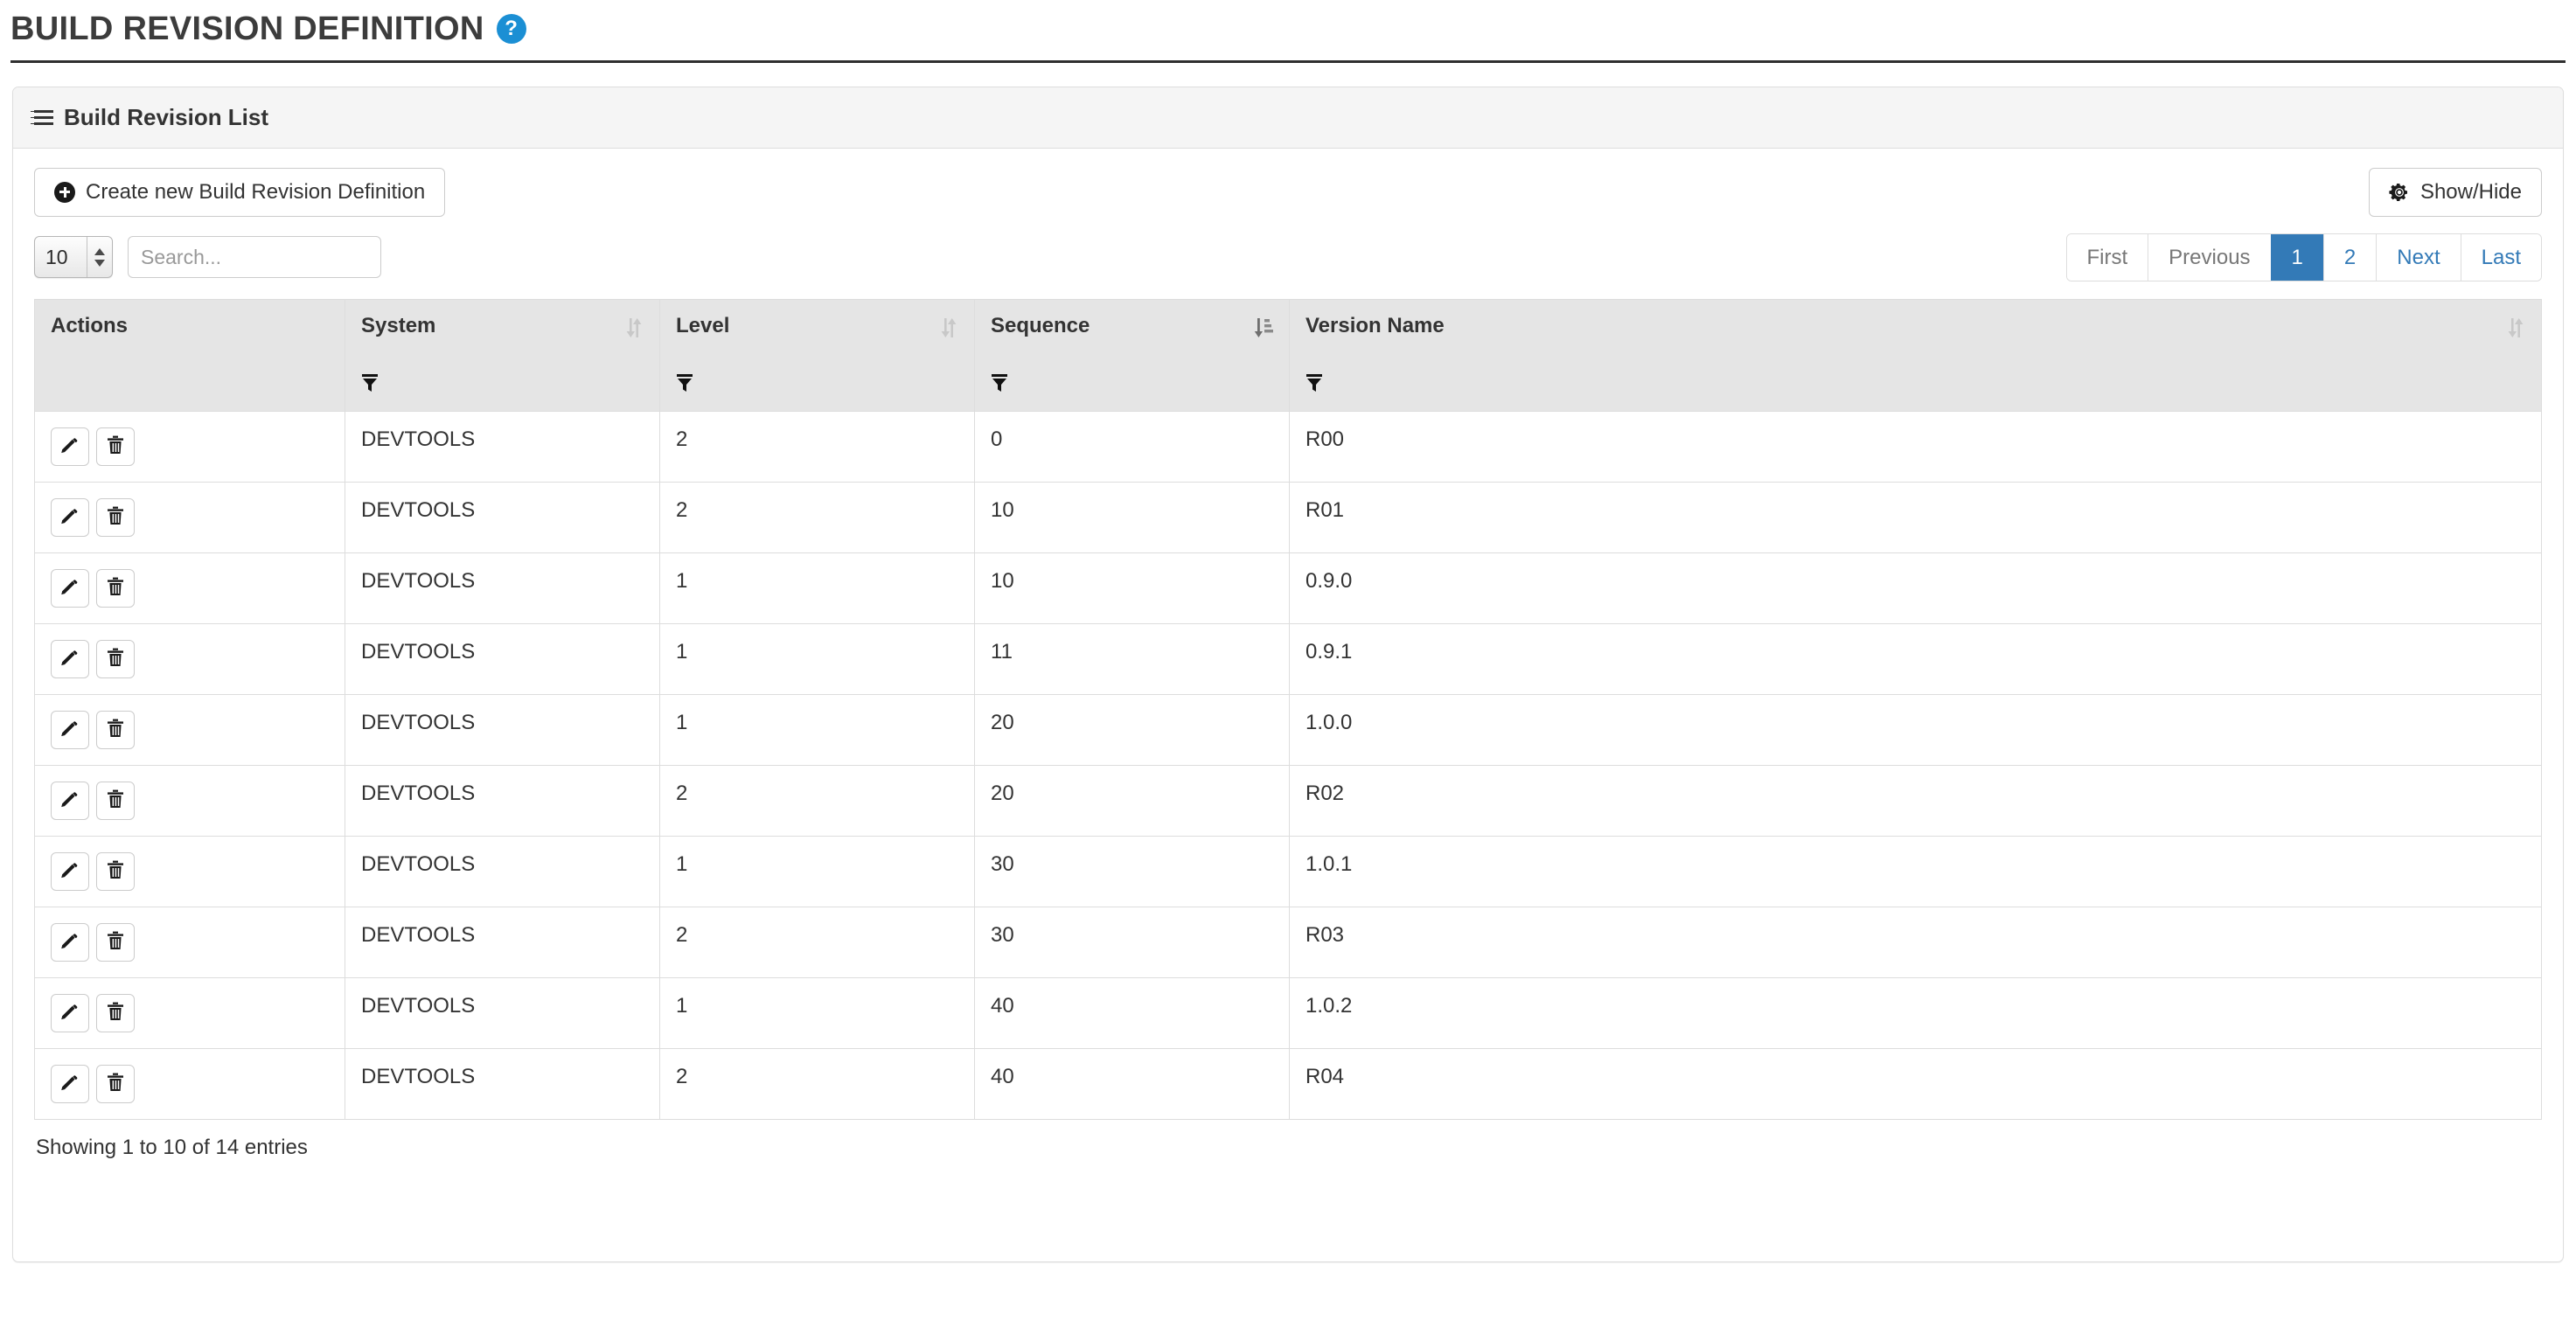 This screenshot has width=2576, height=1334. What do you see at coordinates (1915, 355) in the screenshot?
I see `column-header-version-name: Version Name` at bounding box center [1915, 355].